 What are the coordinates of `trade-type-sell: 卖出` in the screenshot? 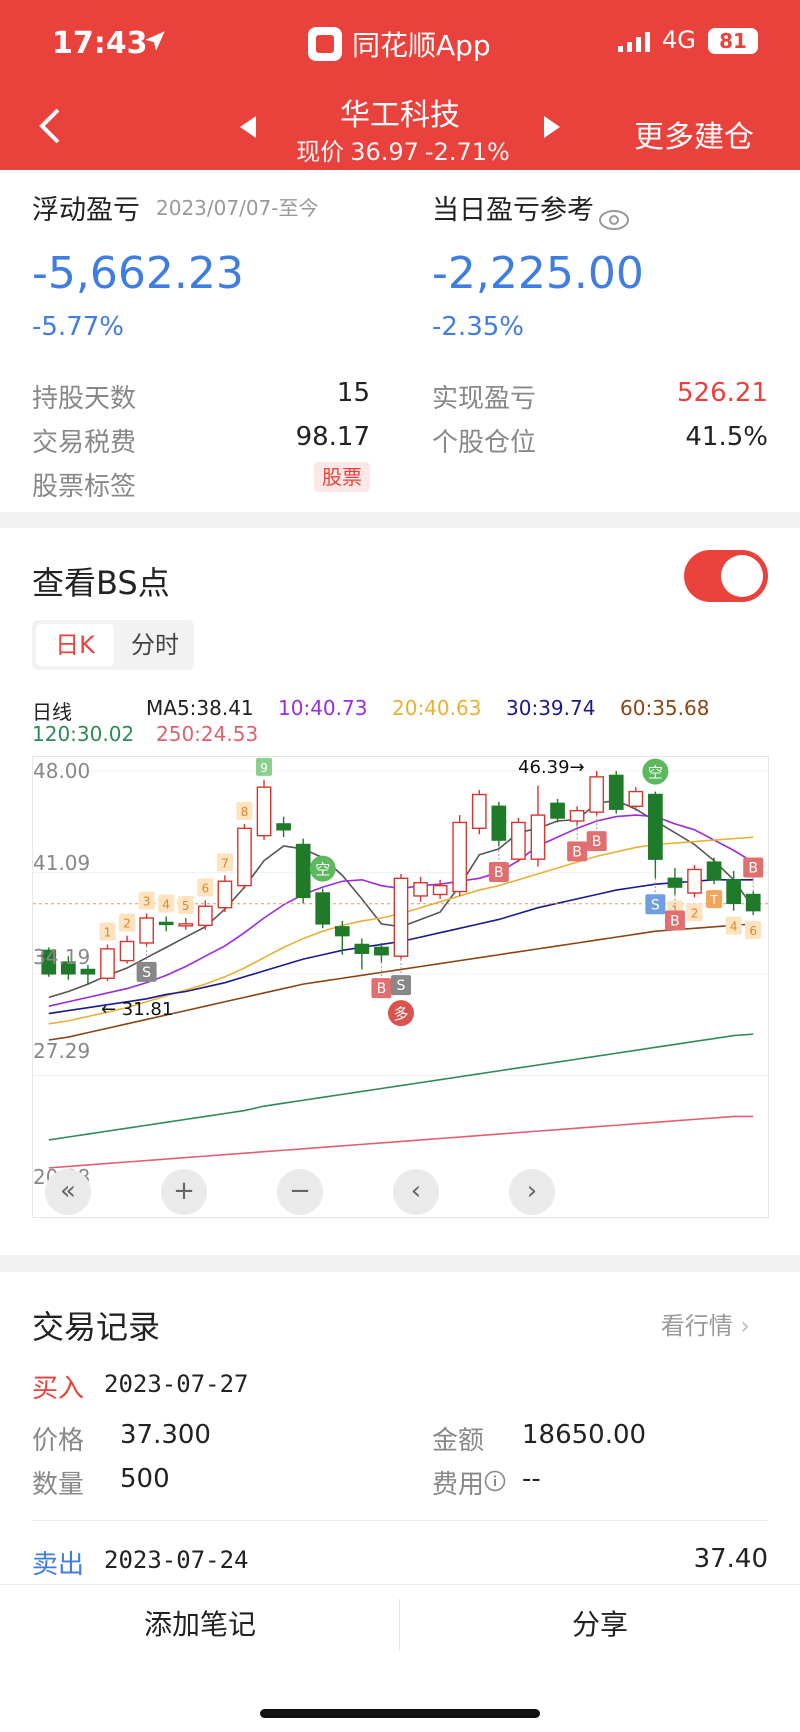 It's located at (58, 1565).